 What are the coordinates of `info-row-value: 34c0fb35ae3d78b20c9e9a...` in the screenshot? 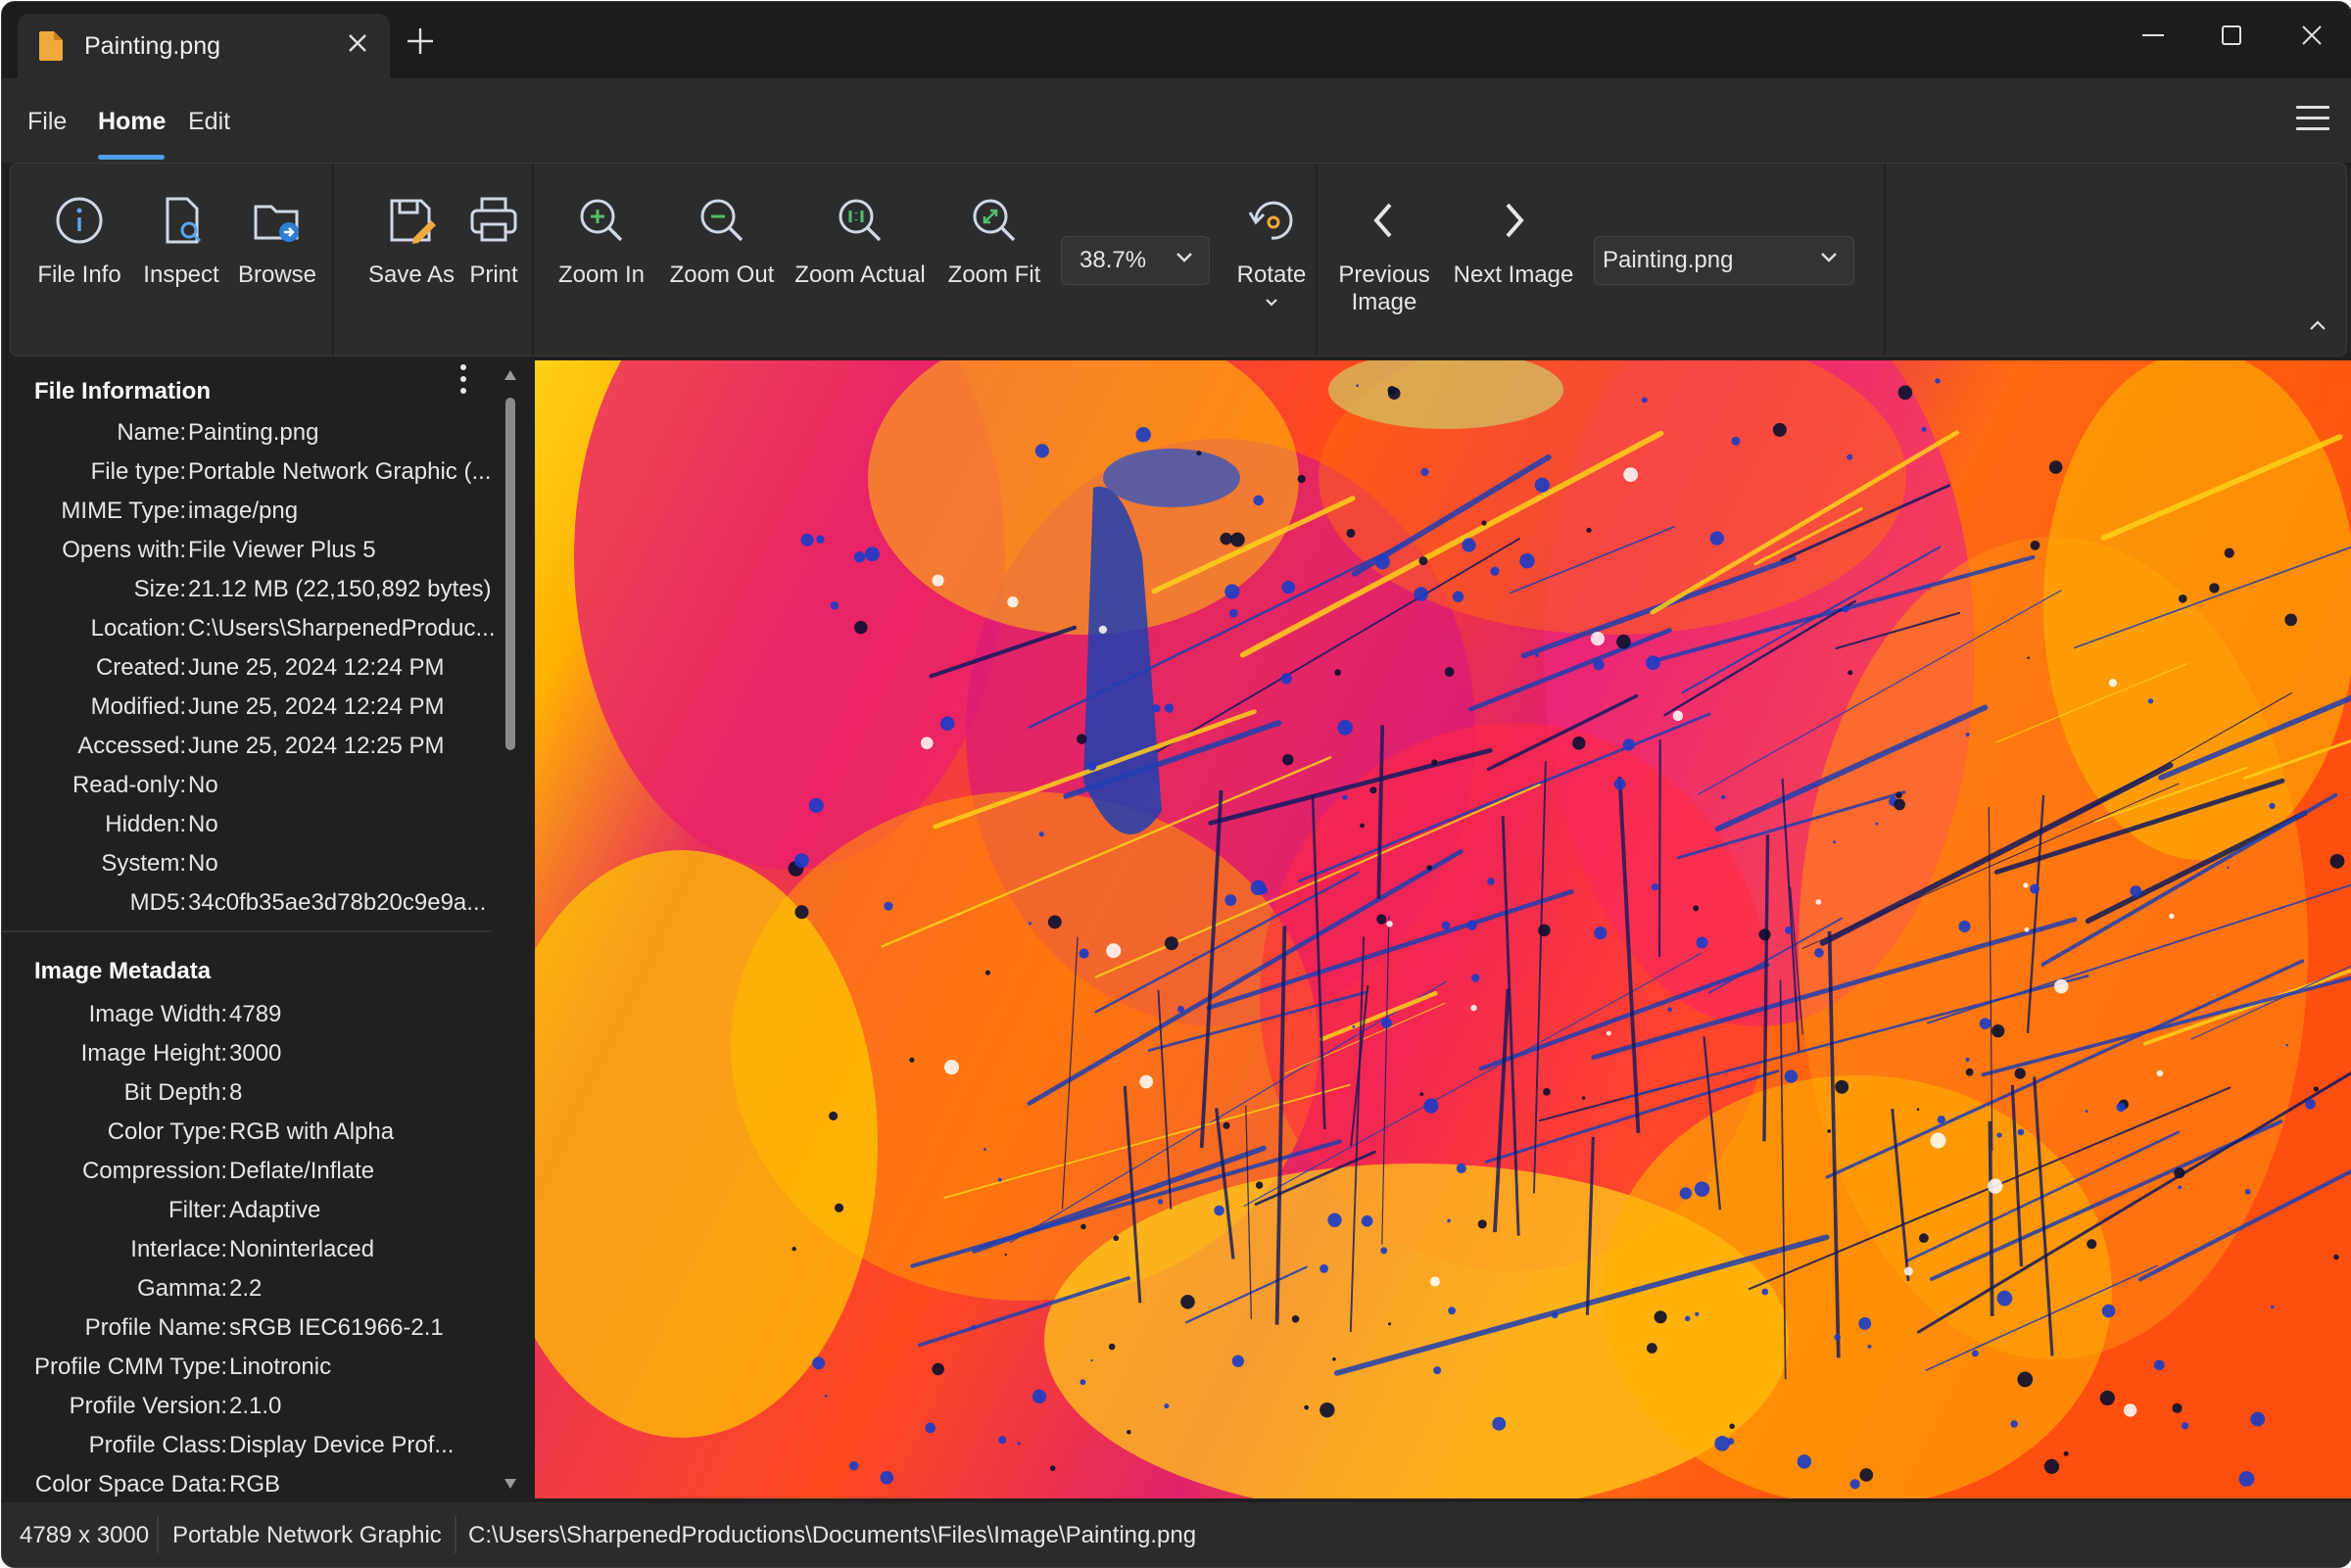 It's located at (338, 903).